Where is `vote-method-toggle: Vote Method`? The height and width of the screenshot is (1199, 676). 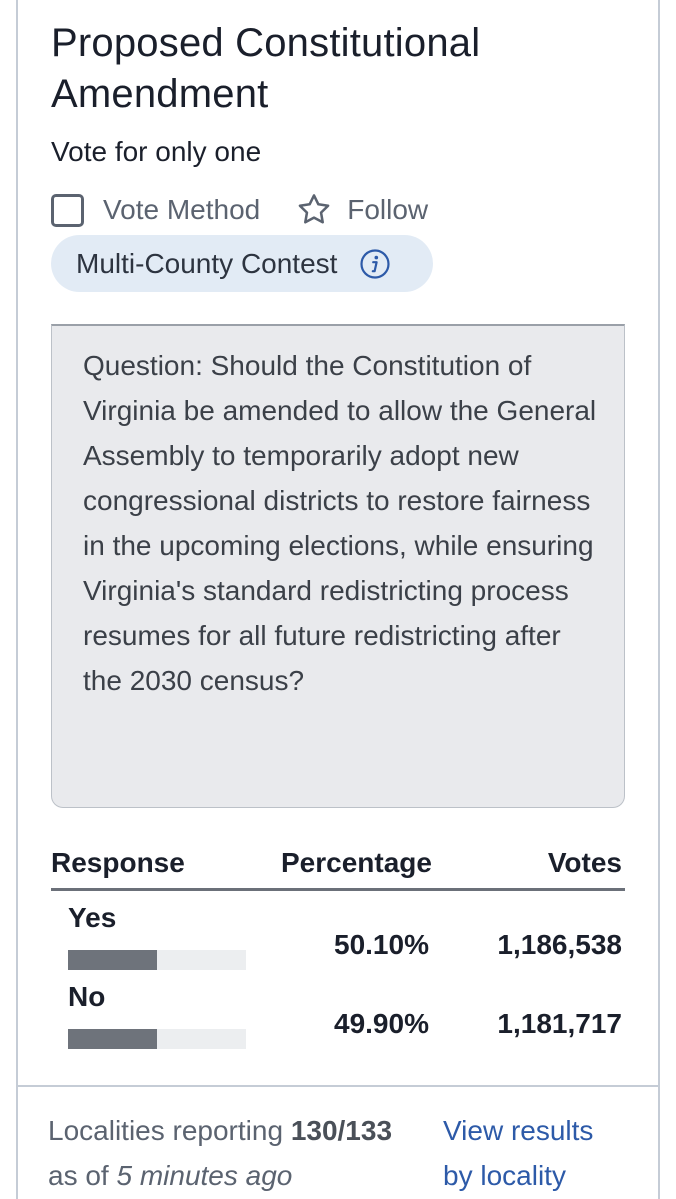 vote-method-toggle: Vote Method is located at coordinates (156, 210).